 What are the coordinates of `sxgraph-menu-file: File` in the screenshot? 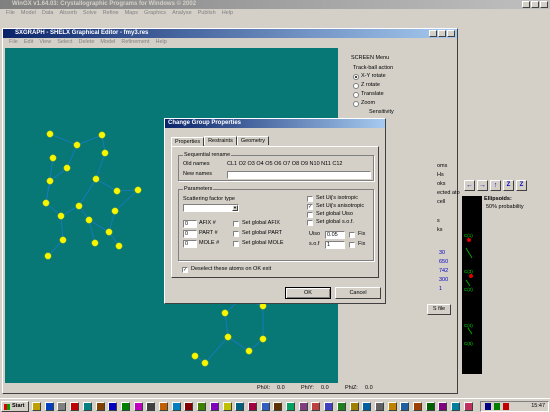 It's located at (13, 42).